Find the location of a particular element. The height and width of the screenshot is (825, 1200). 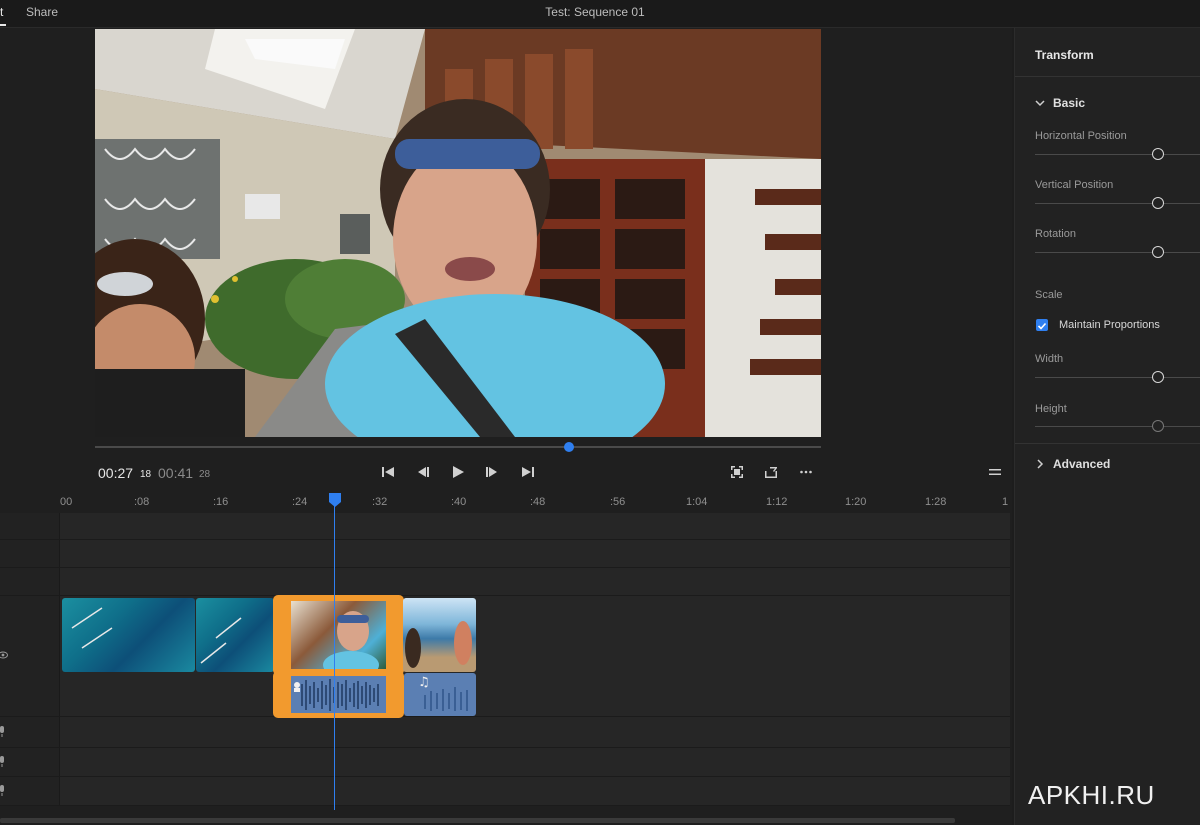

ruler-label: 1:04 is located at coordinates (697, 502).